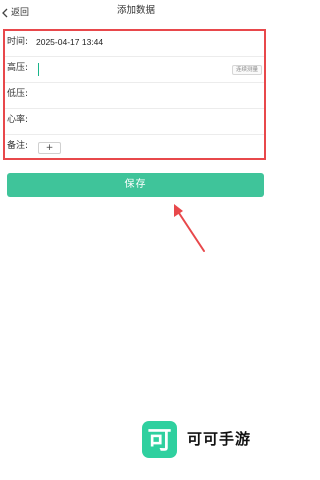 The height and width of the screenshot is (480, 320). What do you see at coordinates (18, 68) in the screenshot?
I see `systolic-label: 高压:` at bounding box center [18, 68].